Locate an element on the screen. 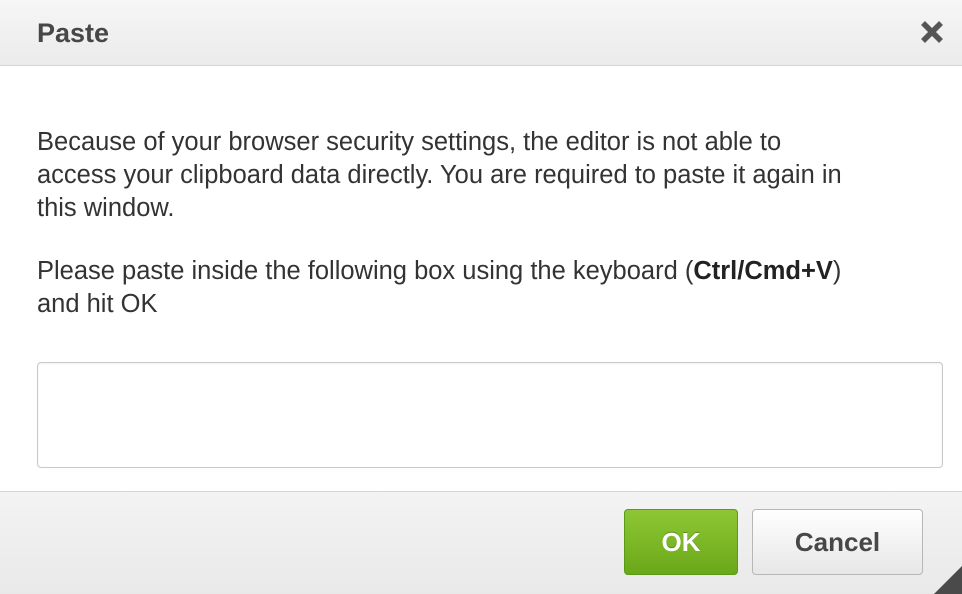 The height and width of the screenshot is (594, 962). dialog-title: Paste is located at coordinates (73, 33).